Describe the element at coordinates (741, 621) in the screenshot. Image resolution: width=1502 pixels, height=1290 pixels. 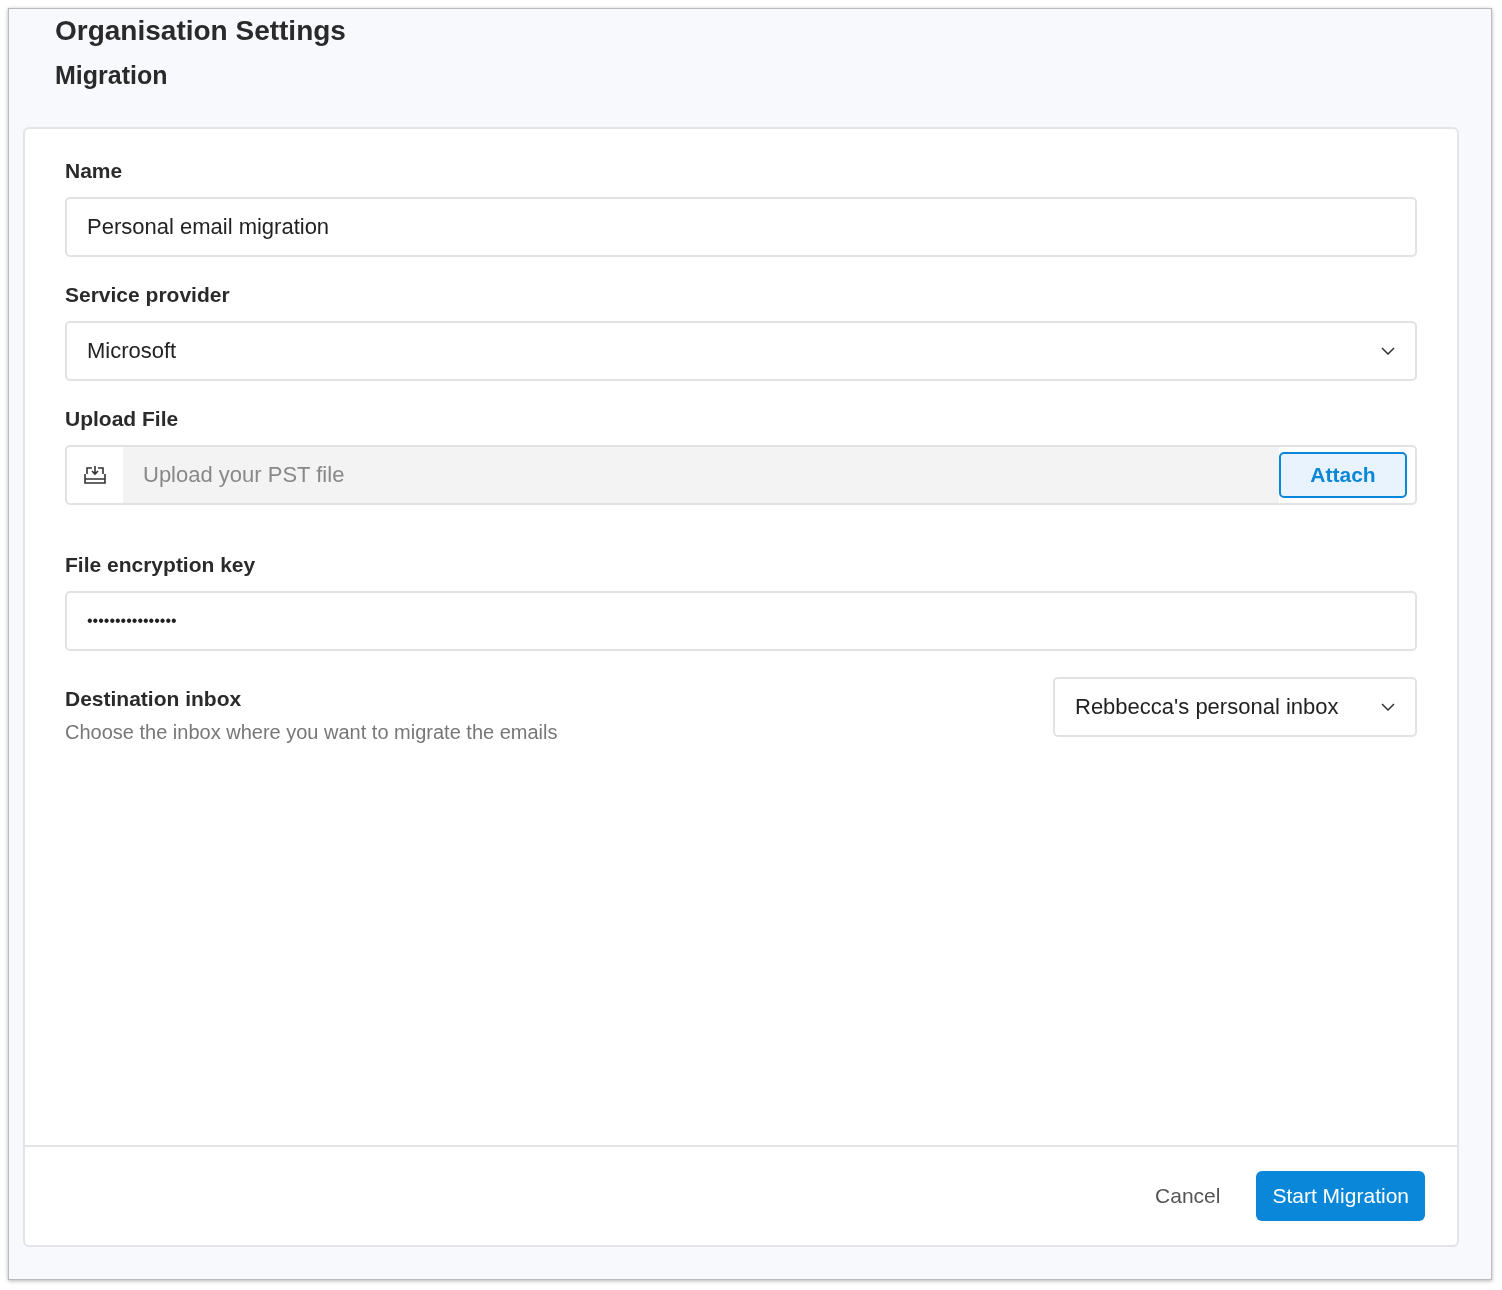
I see `password-field: ••••••••••••••••` at that location.